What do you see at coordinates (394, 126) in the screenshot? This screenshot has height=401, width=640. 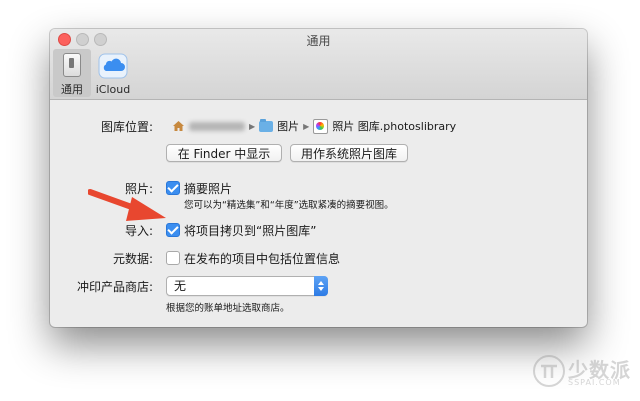 I see `path-library-text: 照片 图库.photoslibrary` at bounding box center [394, 126].